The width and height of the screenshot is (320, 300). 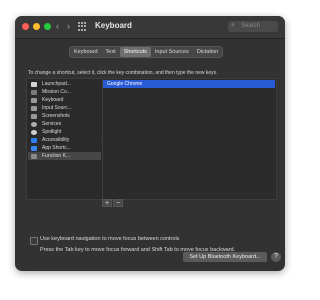 I want to click on screenshots-icon, so click(x=34, y=116).